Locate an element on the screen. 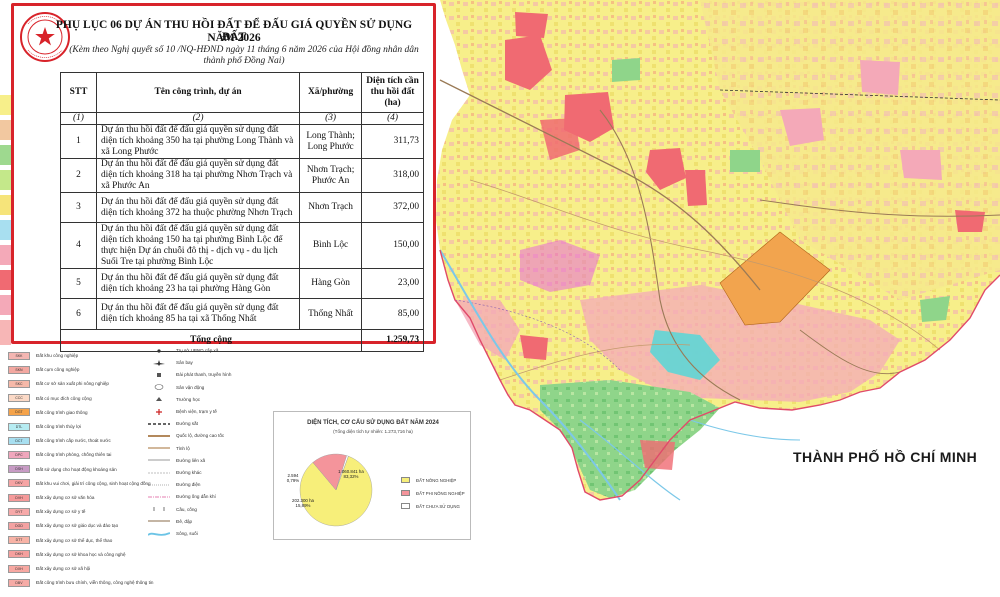  legend-label: Đất khu công nghiệp is located at coordinates (57, 355).